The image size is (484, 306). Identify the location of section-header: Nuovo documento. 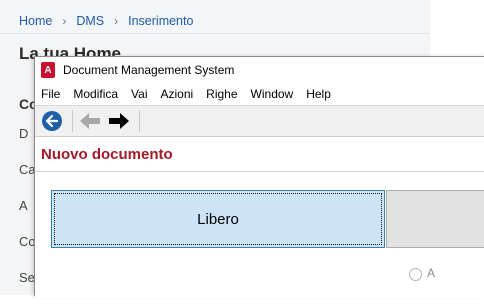
(259, 154).